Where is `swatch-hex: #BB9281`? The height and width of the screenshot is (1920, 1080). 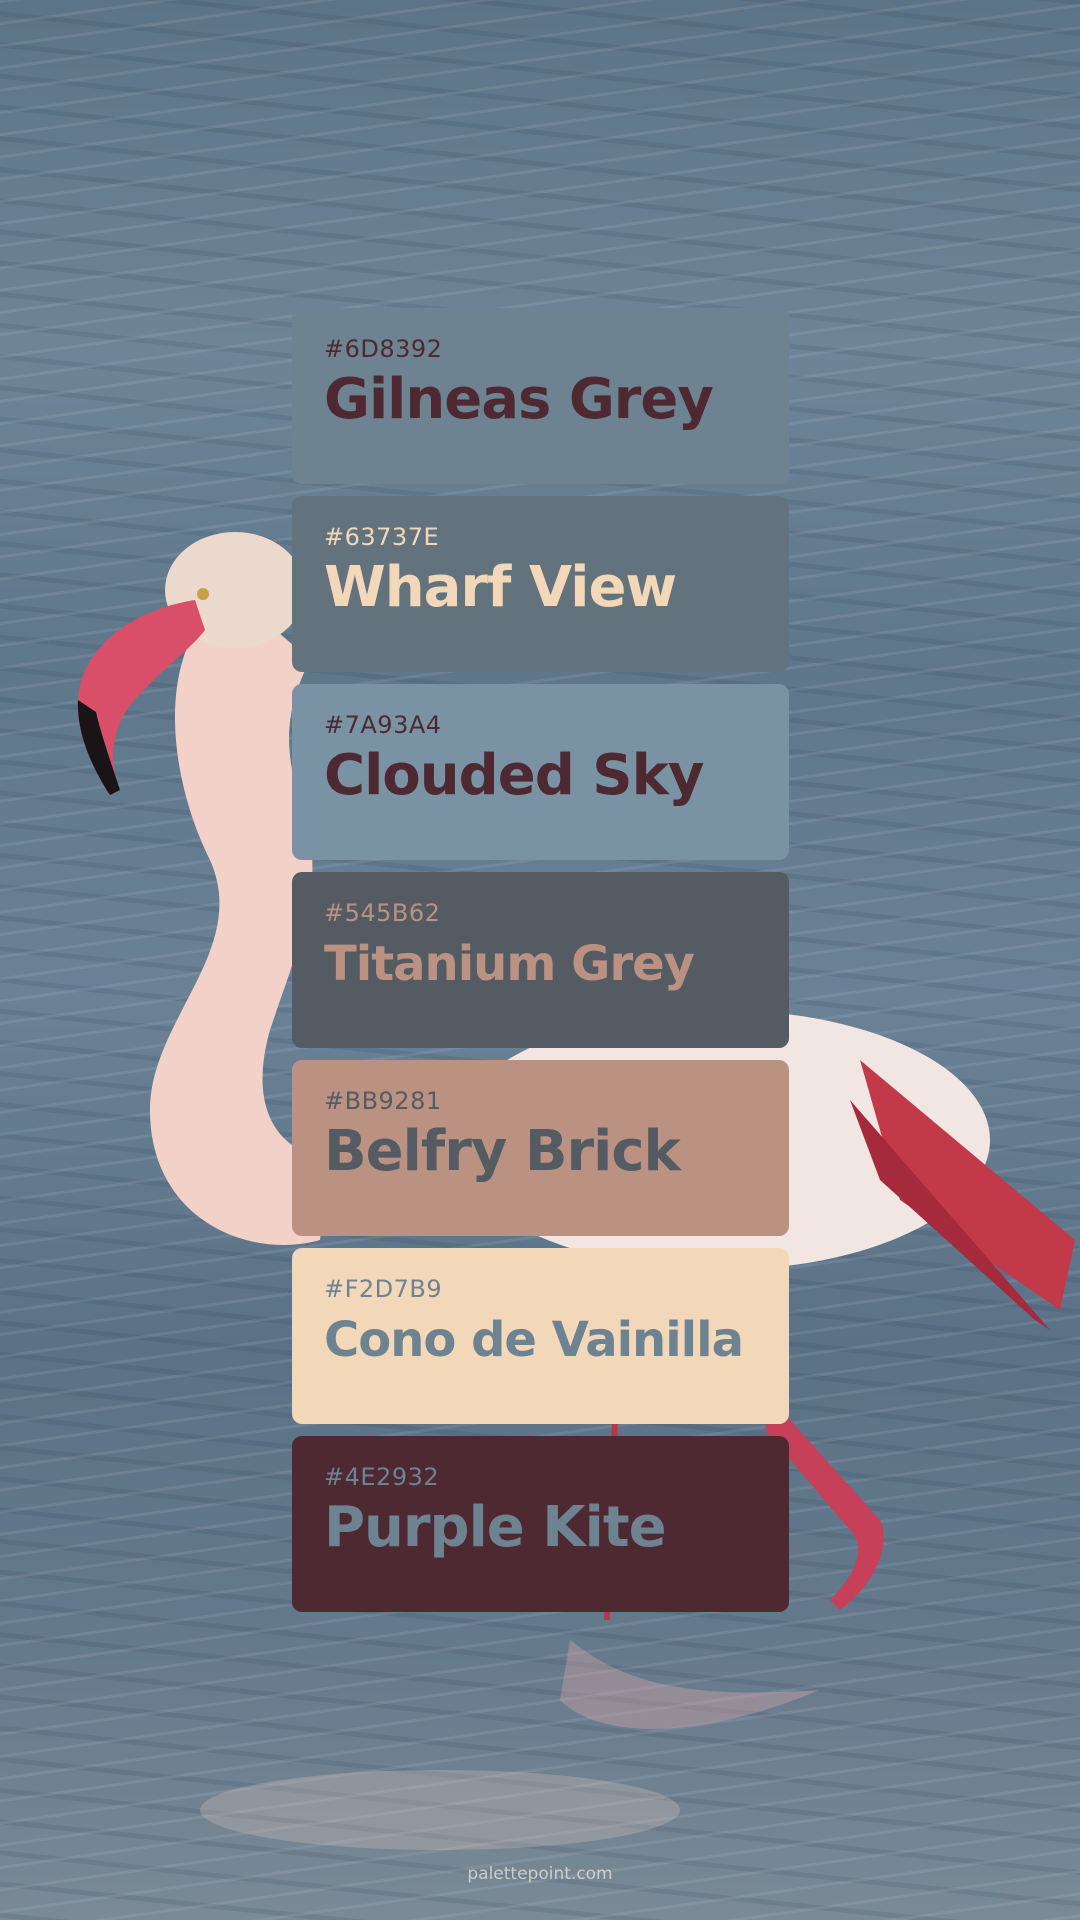 swatch-hex: #BB9281 is located at coordinates (383, 1101).